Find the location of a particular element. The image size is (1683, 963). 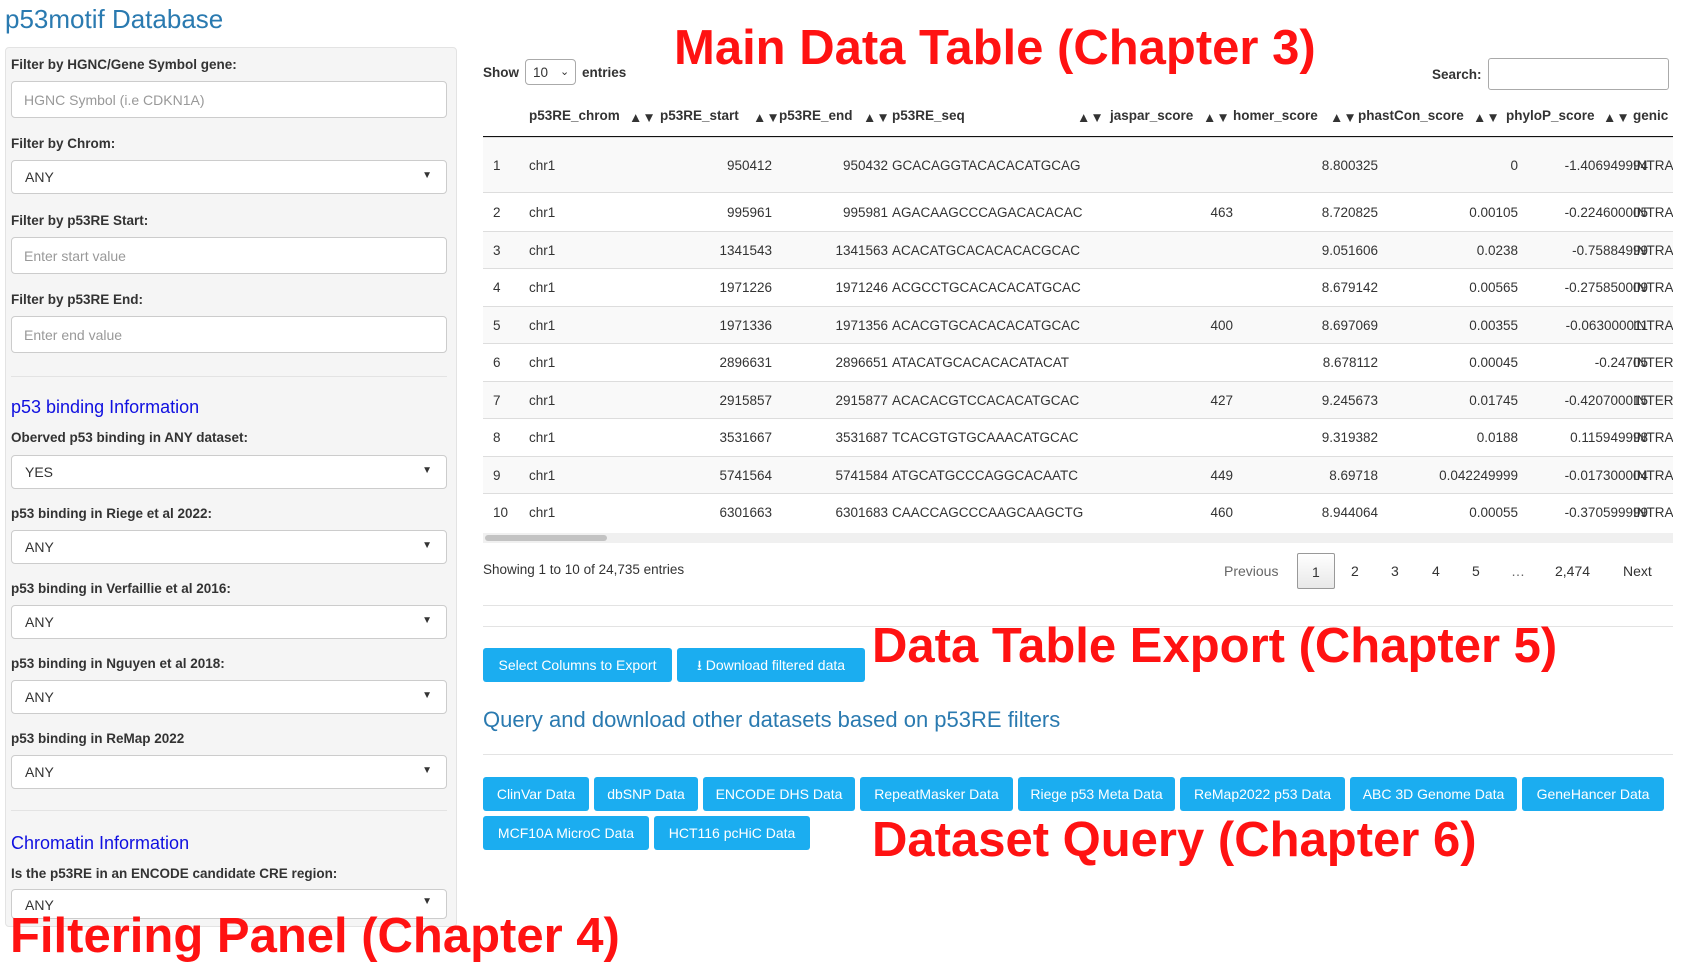

phastcon-cell: 0 is located at coordinates (1514, 165).